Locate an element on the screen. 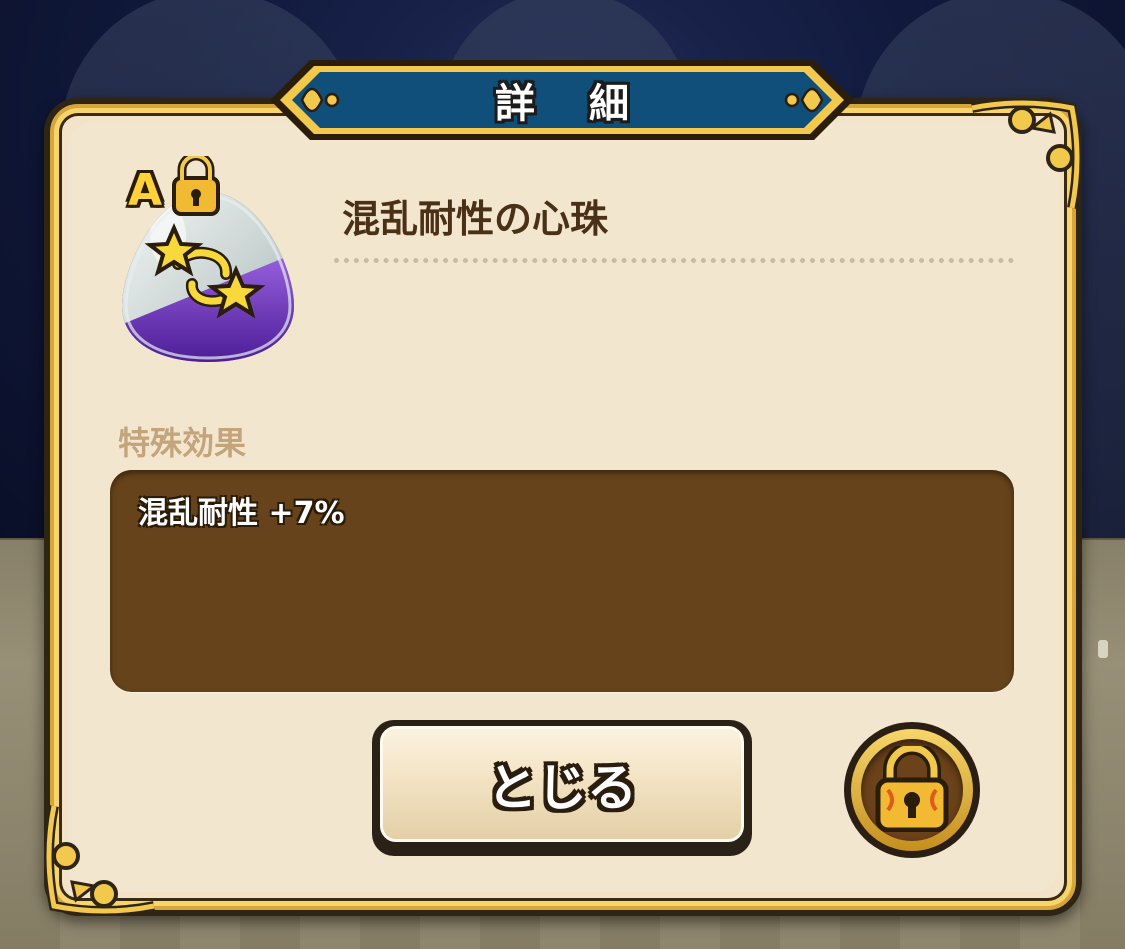 This screenshot has width=1125, height=949. lock-toggle-button is located at coordinates (912, 790).